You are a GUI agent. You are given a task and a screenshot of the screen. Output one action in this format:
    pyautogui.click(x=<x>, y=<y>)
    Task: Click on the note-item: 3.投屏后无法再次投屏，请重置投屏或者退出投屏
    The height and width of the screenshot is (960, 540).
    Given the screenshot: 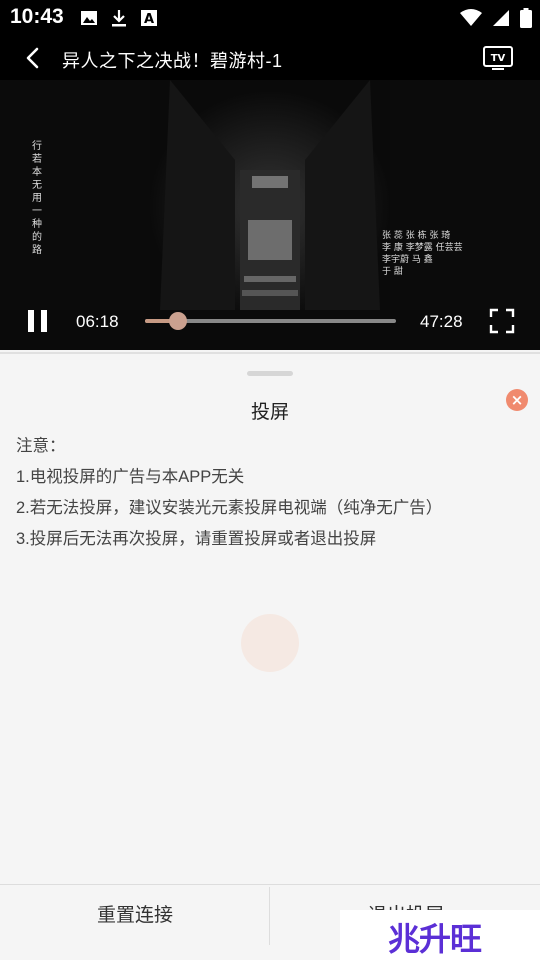 What is the action you would take?
    pyautogui.click(x=196, y=539)
    